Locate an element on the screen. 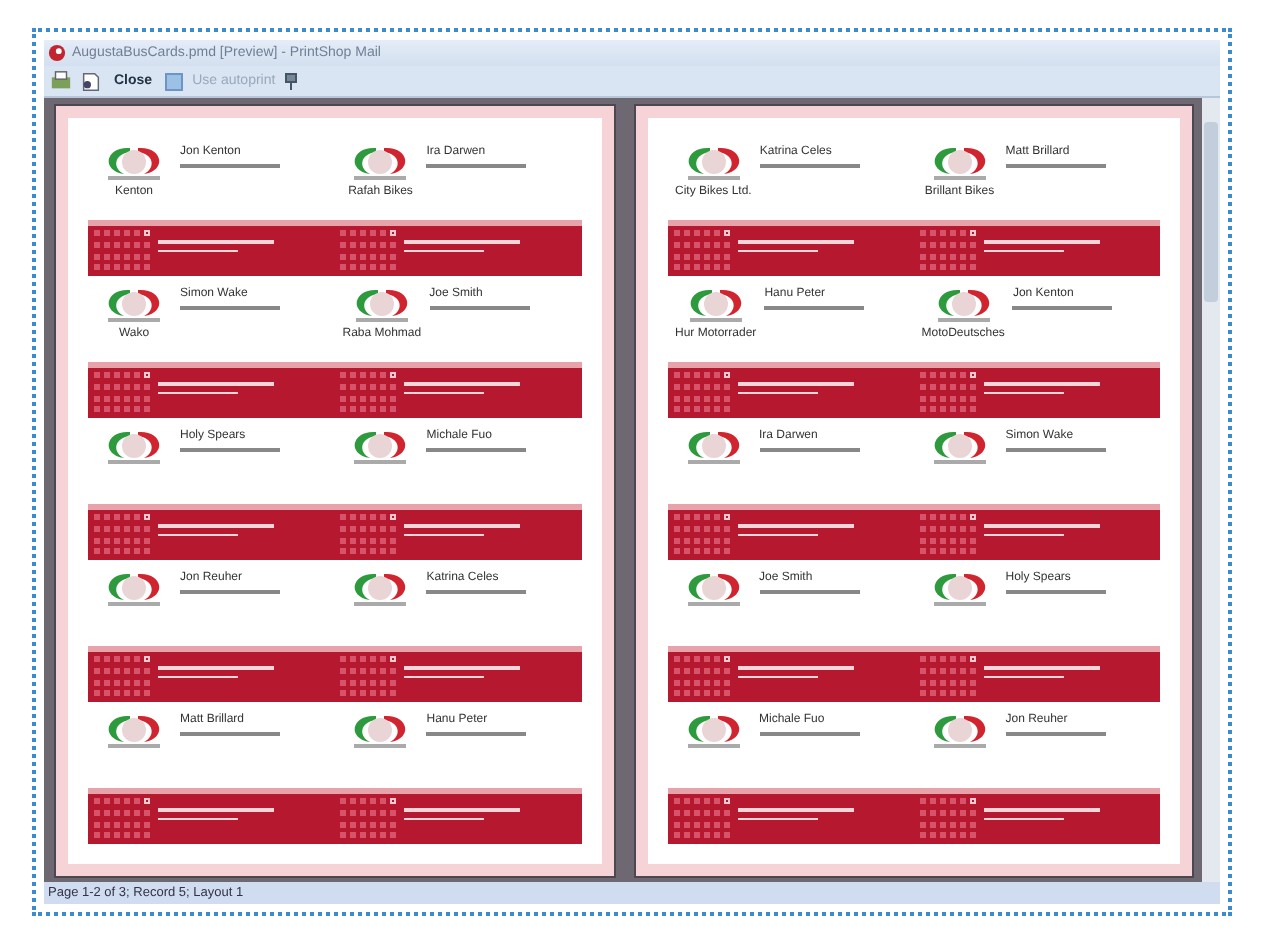  autoprint-icon is located at coordinates (174, 81).